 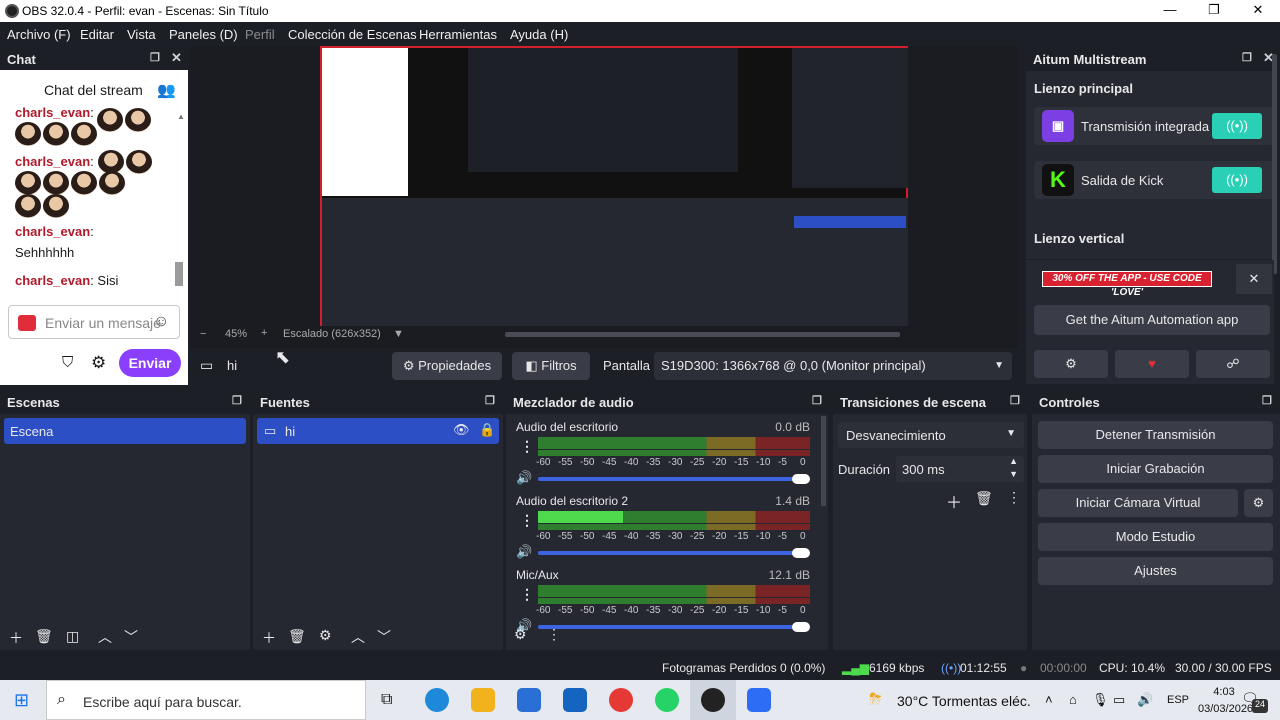 I want to click on studio-mode-button: Modo Estudio, so click(x=1155, y=537).